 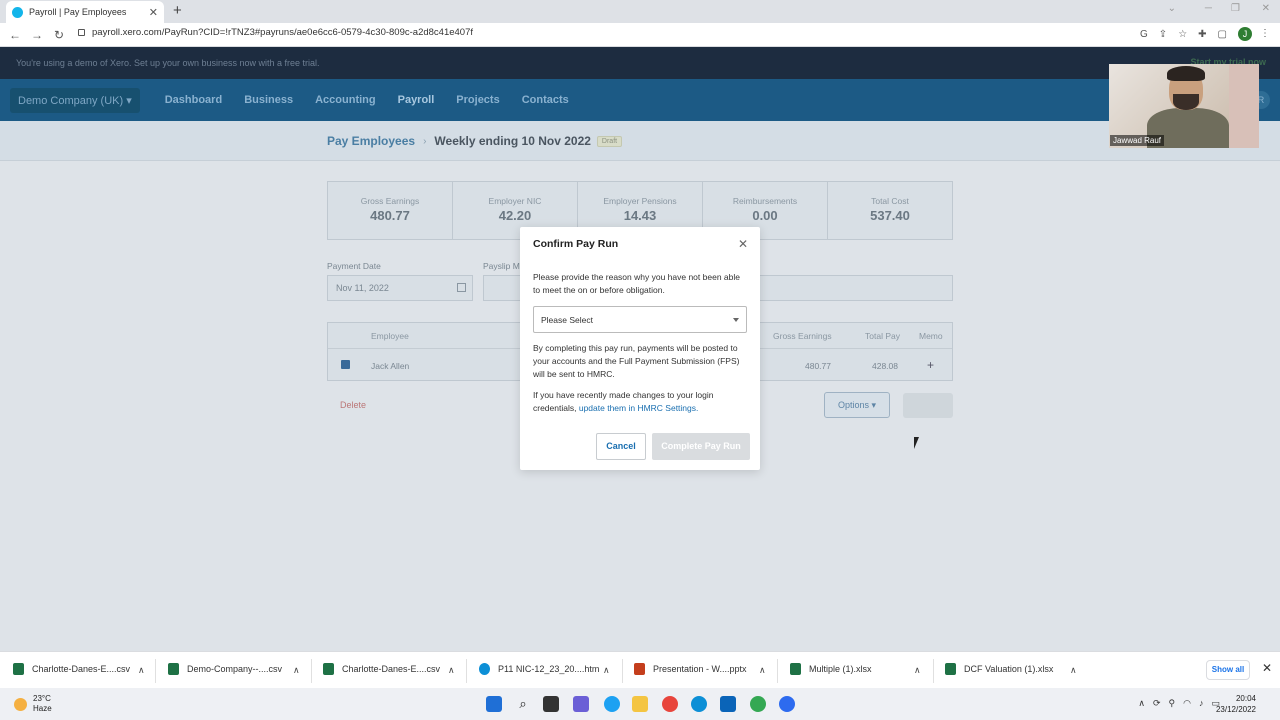 I want to click on google-icon: G, so click(x=1144, y=34).